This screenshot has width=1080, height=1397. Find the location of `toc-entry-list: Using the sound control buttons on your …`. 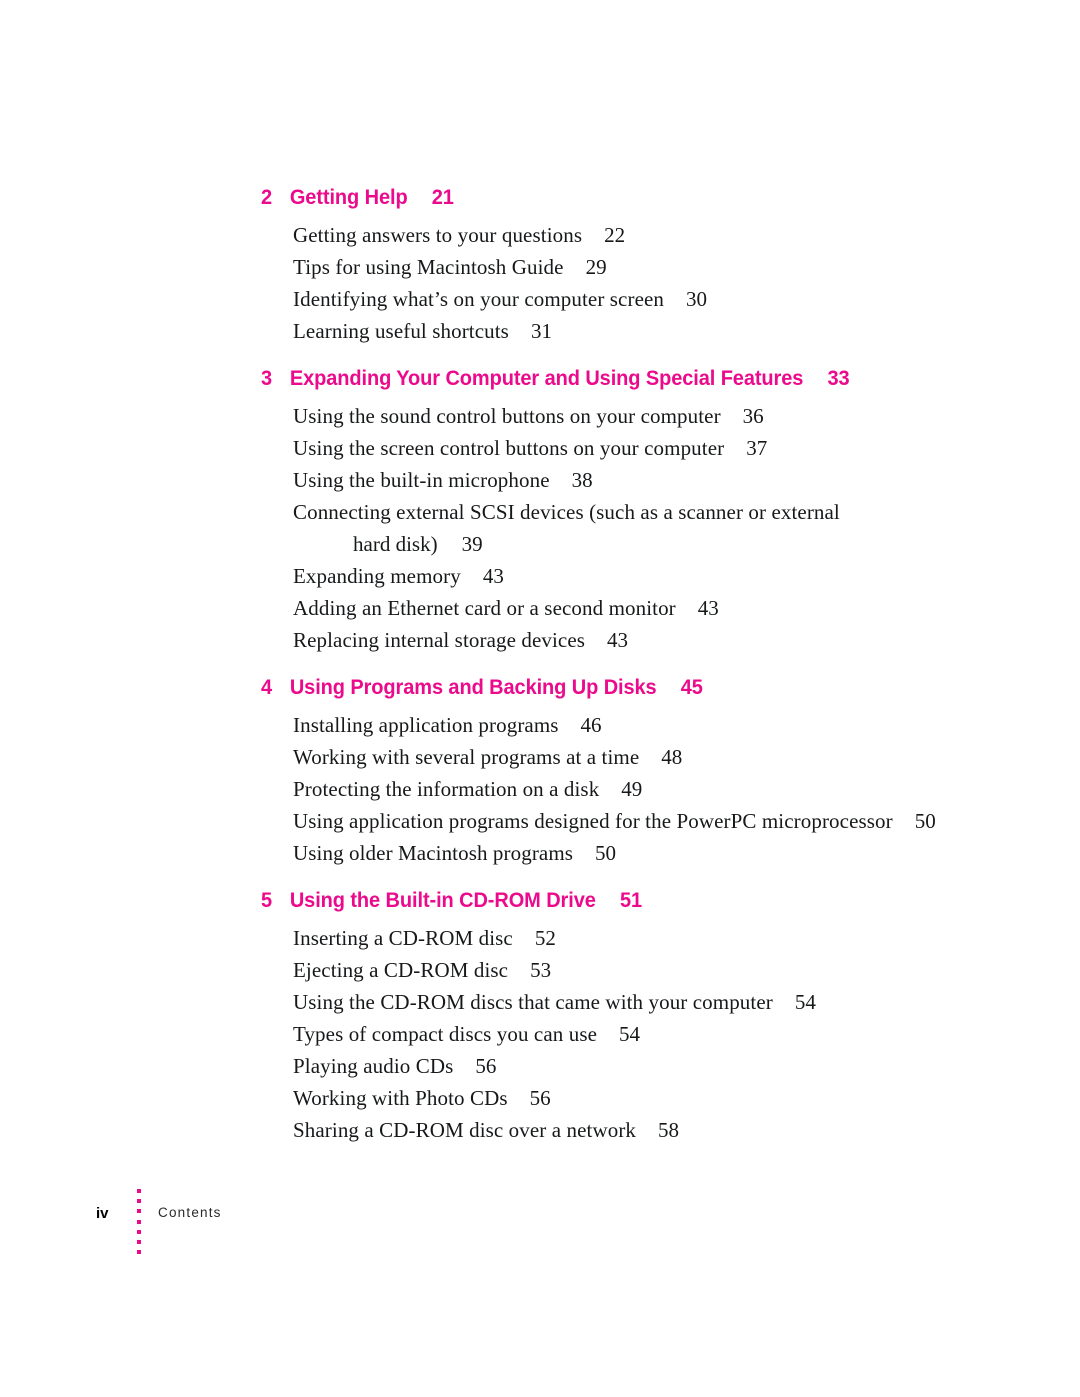

toc-entry-list: Using the sound control buttons on your … is located at coordinates (641, 528).